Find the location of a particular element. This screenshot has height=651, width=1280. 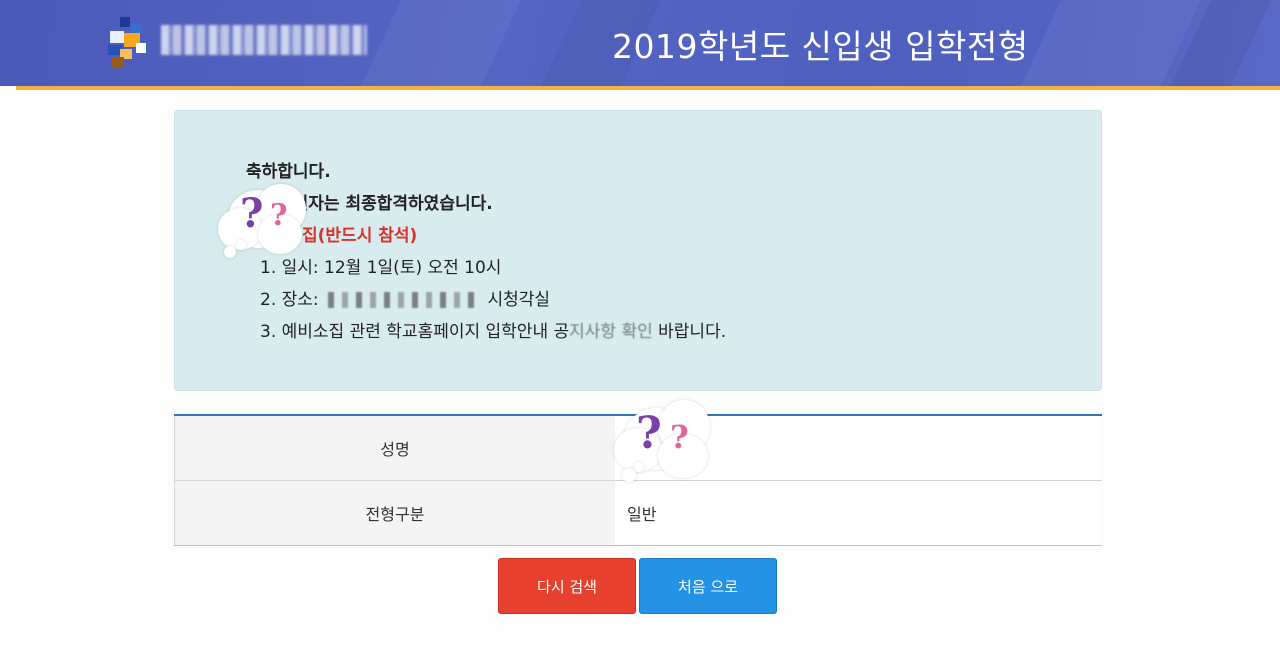

page-title: 2019학년도 신입생 입학전형 is located at coordinates (820, 46).